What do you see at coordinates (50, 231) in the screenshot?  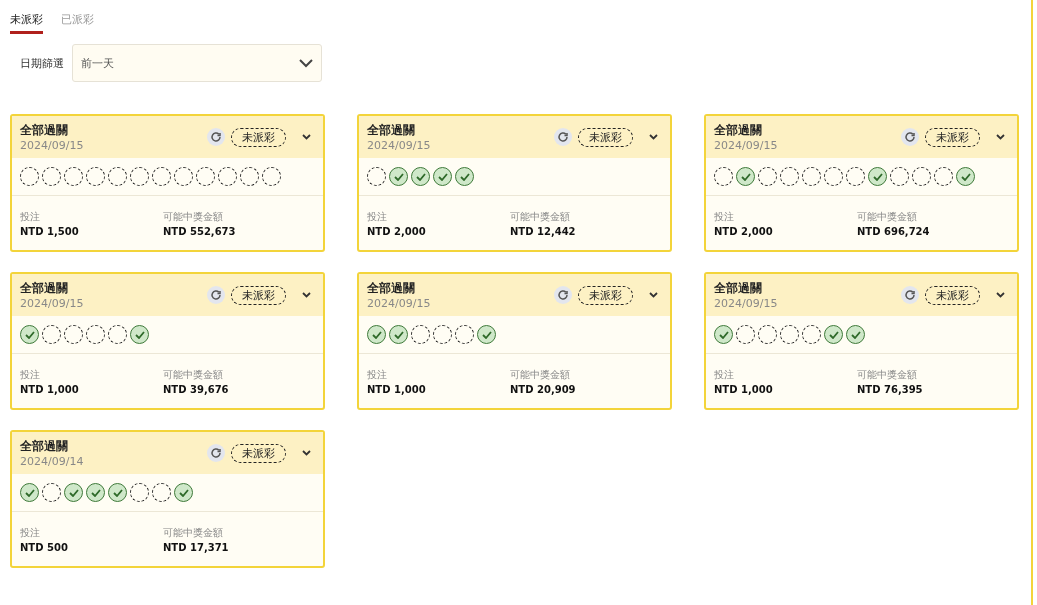 I see `stake-value: NTD 1,500` at bounding box center [50, 231].